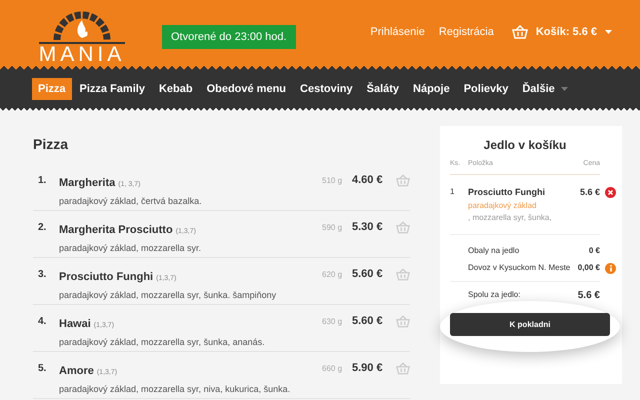  Describe the element at coordinates (507, 192) in the screenshot. I see `cart-item-name: Prosciutto Funghi` at that location.